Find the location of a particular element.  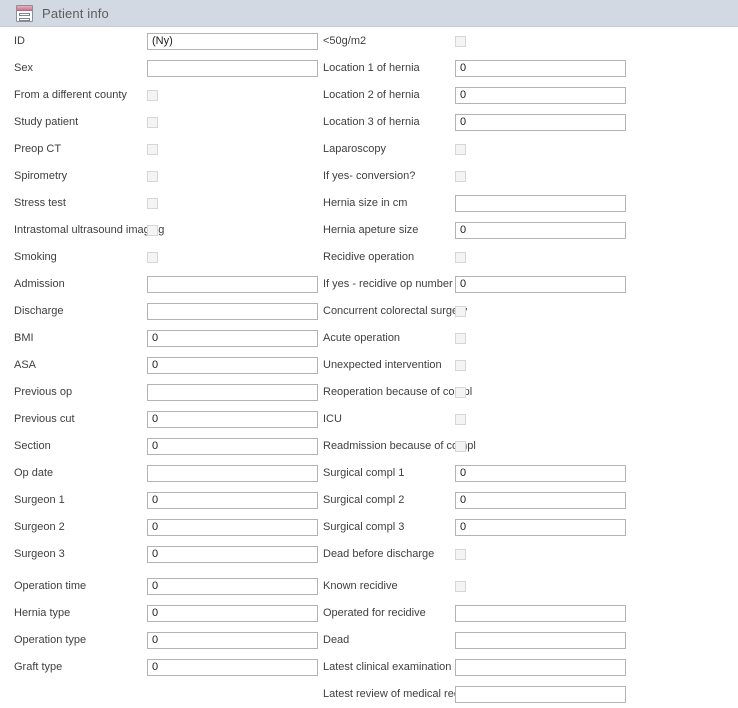

input-location-1-of-hernia: 0 is located at coordinates (540, 68).